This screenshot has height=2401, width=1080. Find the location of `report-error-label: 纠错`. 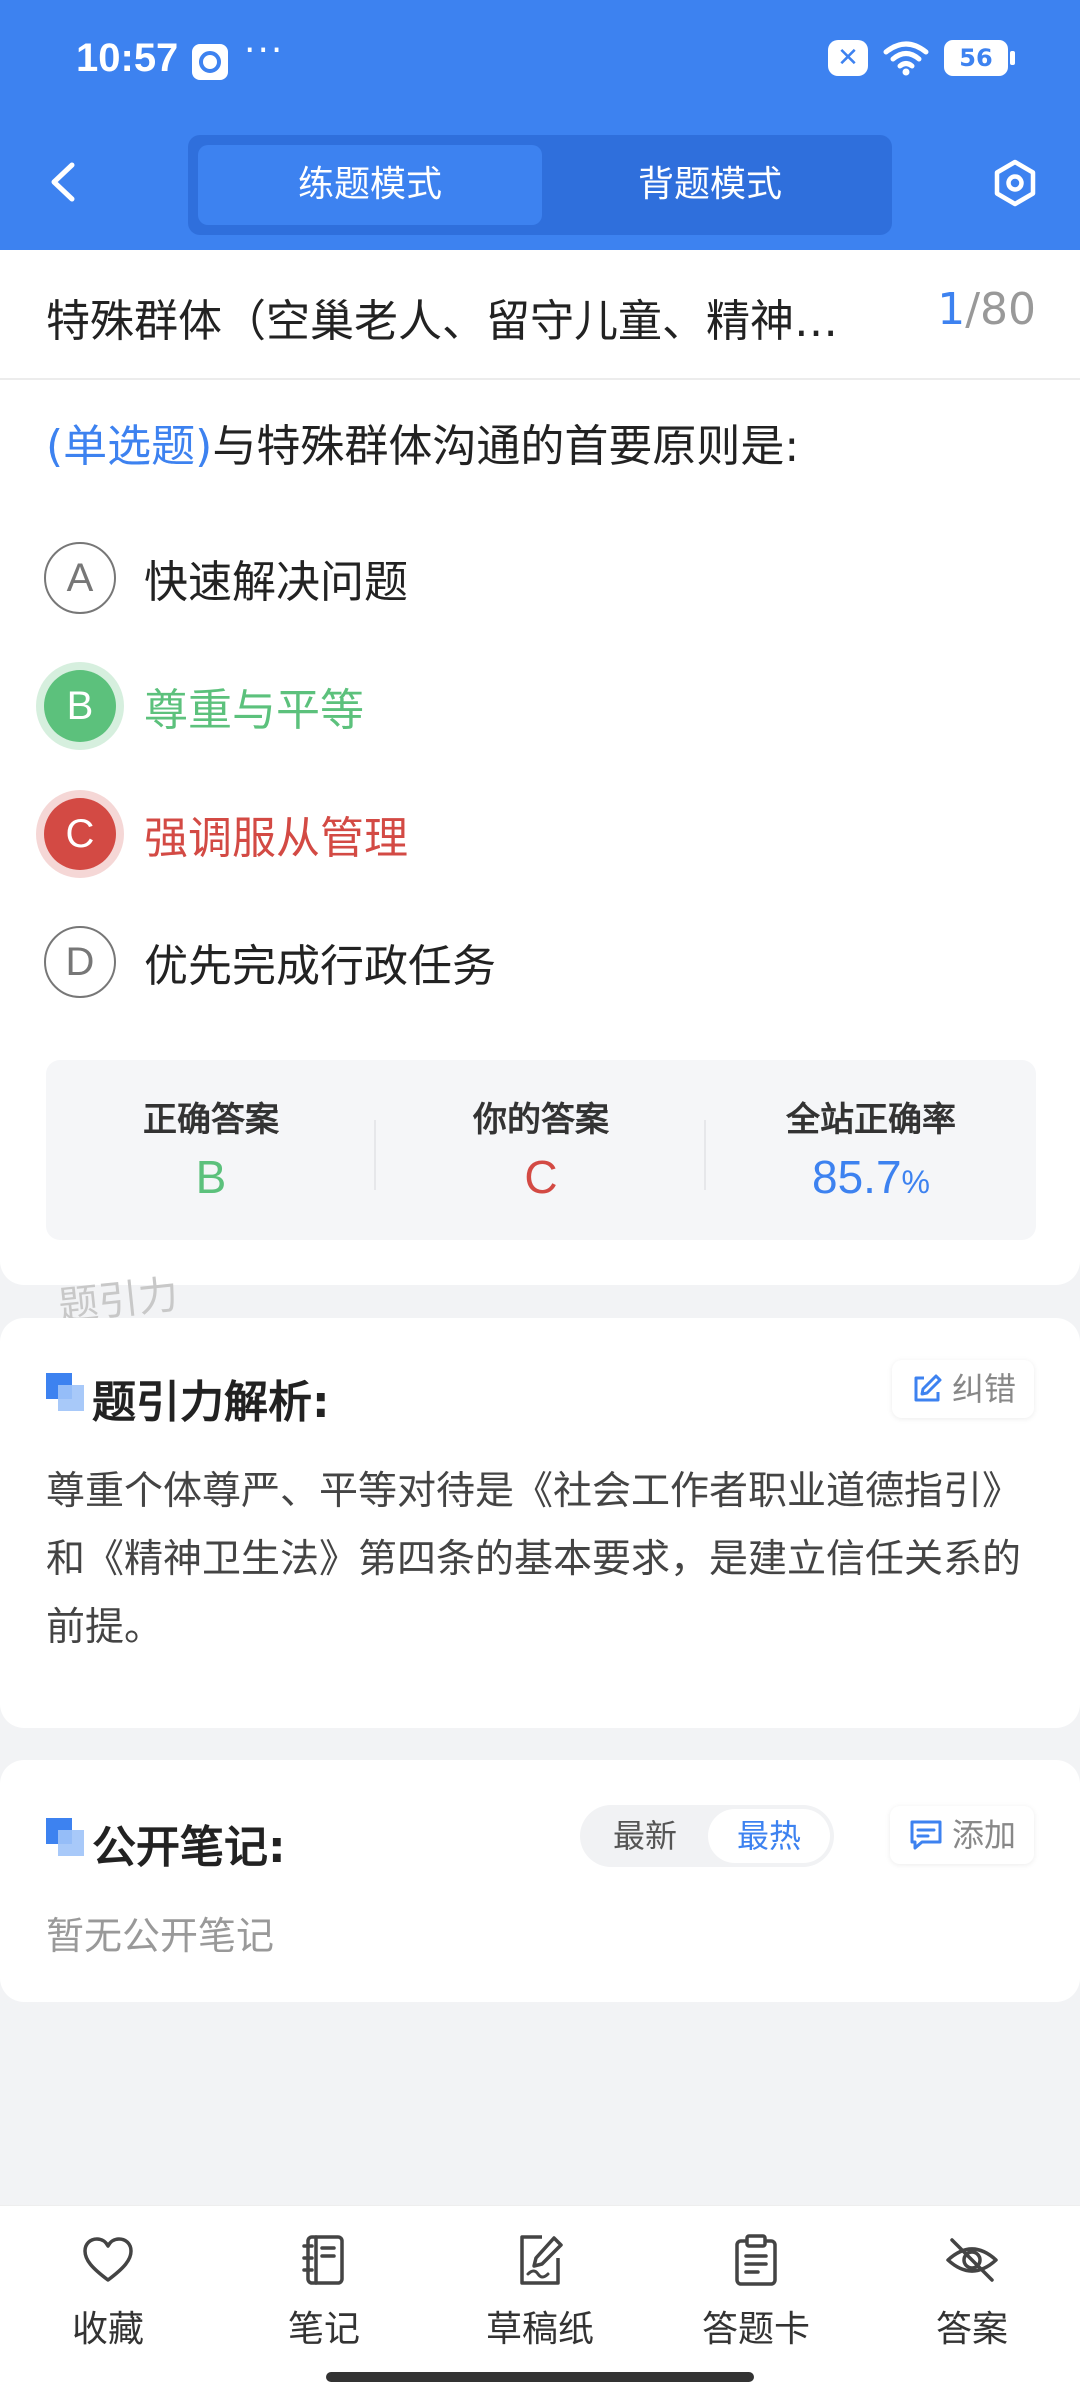

report-error-label: 纠错 is located at coordinates (983, 1389).